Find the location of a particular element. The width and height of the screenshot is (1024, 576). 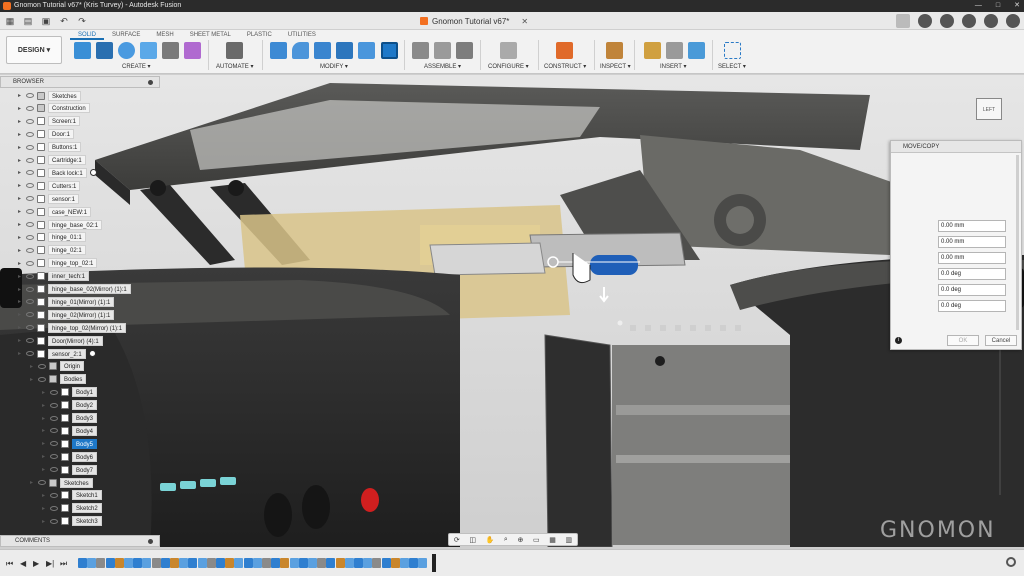

combine-icon is located at coordinates (366, 50).